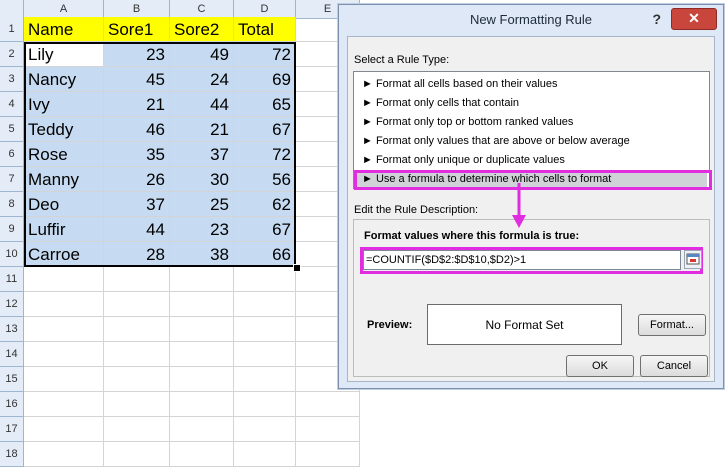 Image resolution: width=728 pixels, height=467 pixels. What do you see at coordinates (265, 29) in the screenshot?
I see `header-cell: Total` at bounding box center [265, 29].